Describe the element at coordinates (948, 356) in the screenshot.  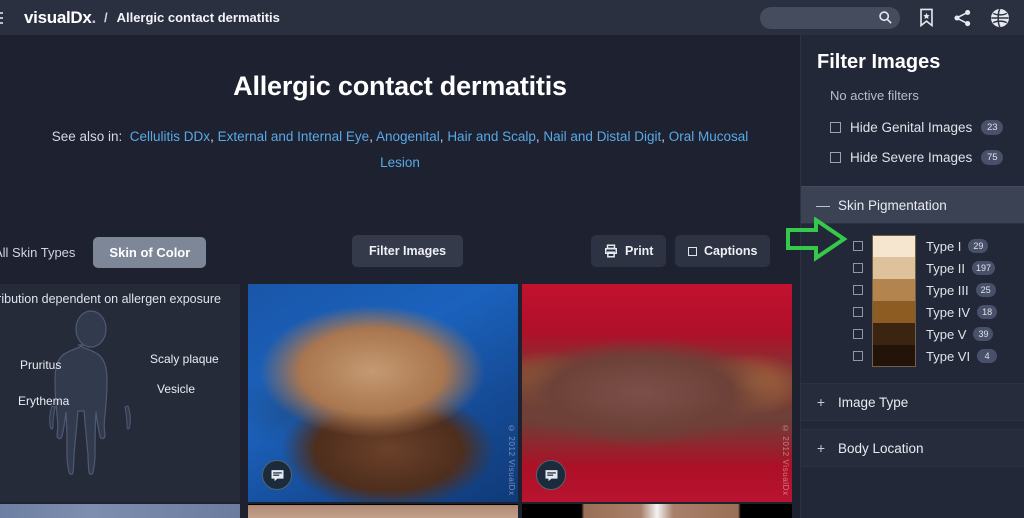
I see `pigment-label: Type VI` at that location.